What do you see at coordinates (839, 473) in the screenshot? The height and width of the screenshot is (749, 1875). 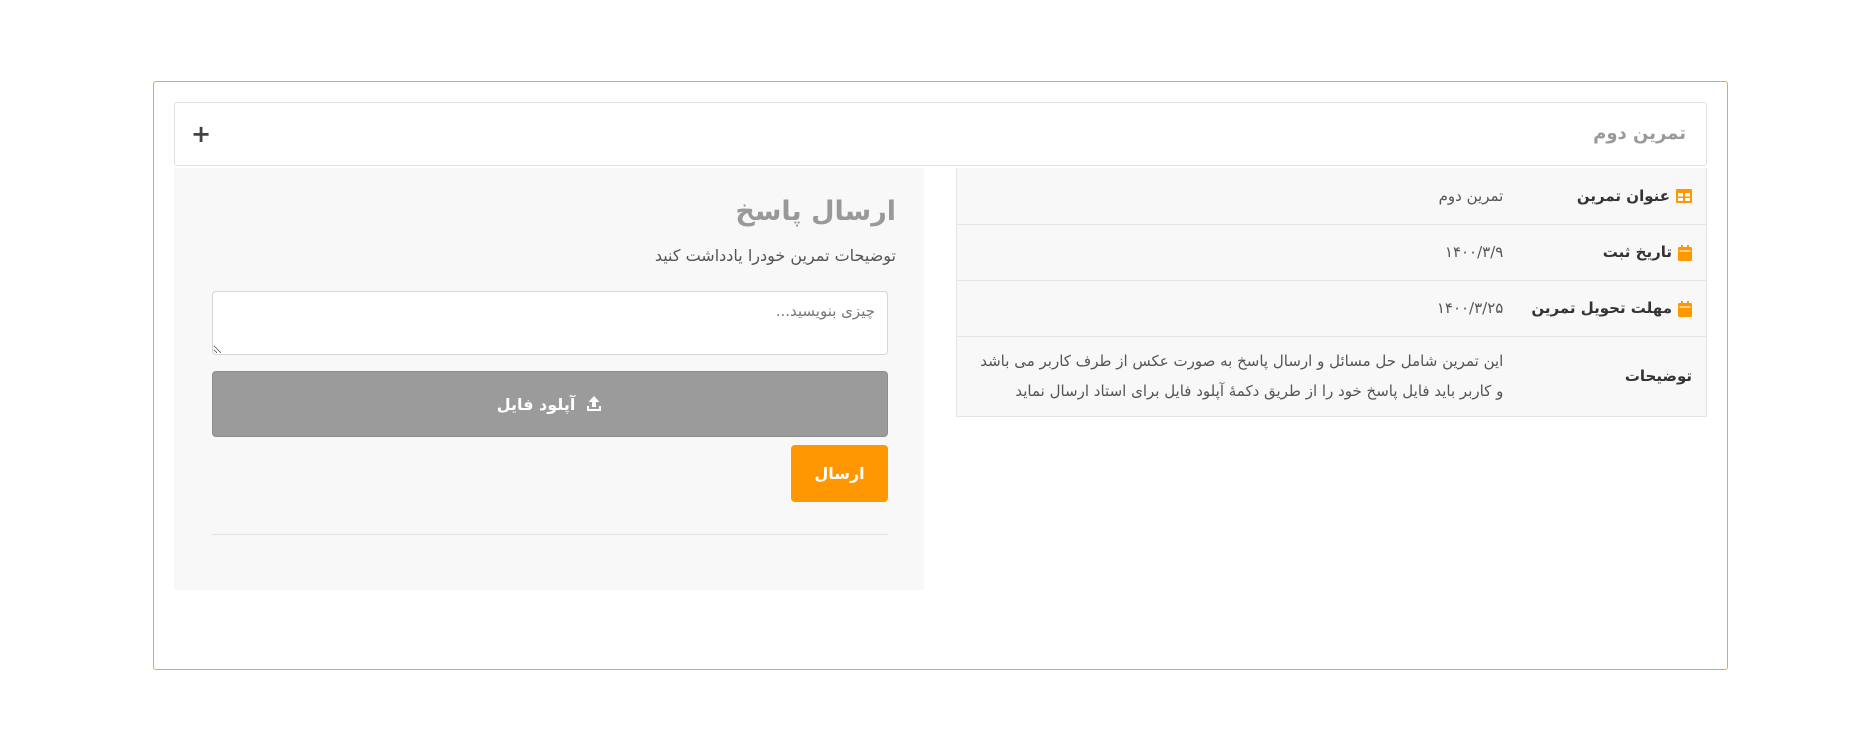 I see `submit-button: ارسال` at bounding box center [839, 473].